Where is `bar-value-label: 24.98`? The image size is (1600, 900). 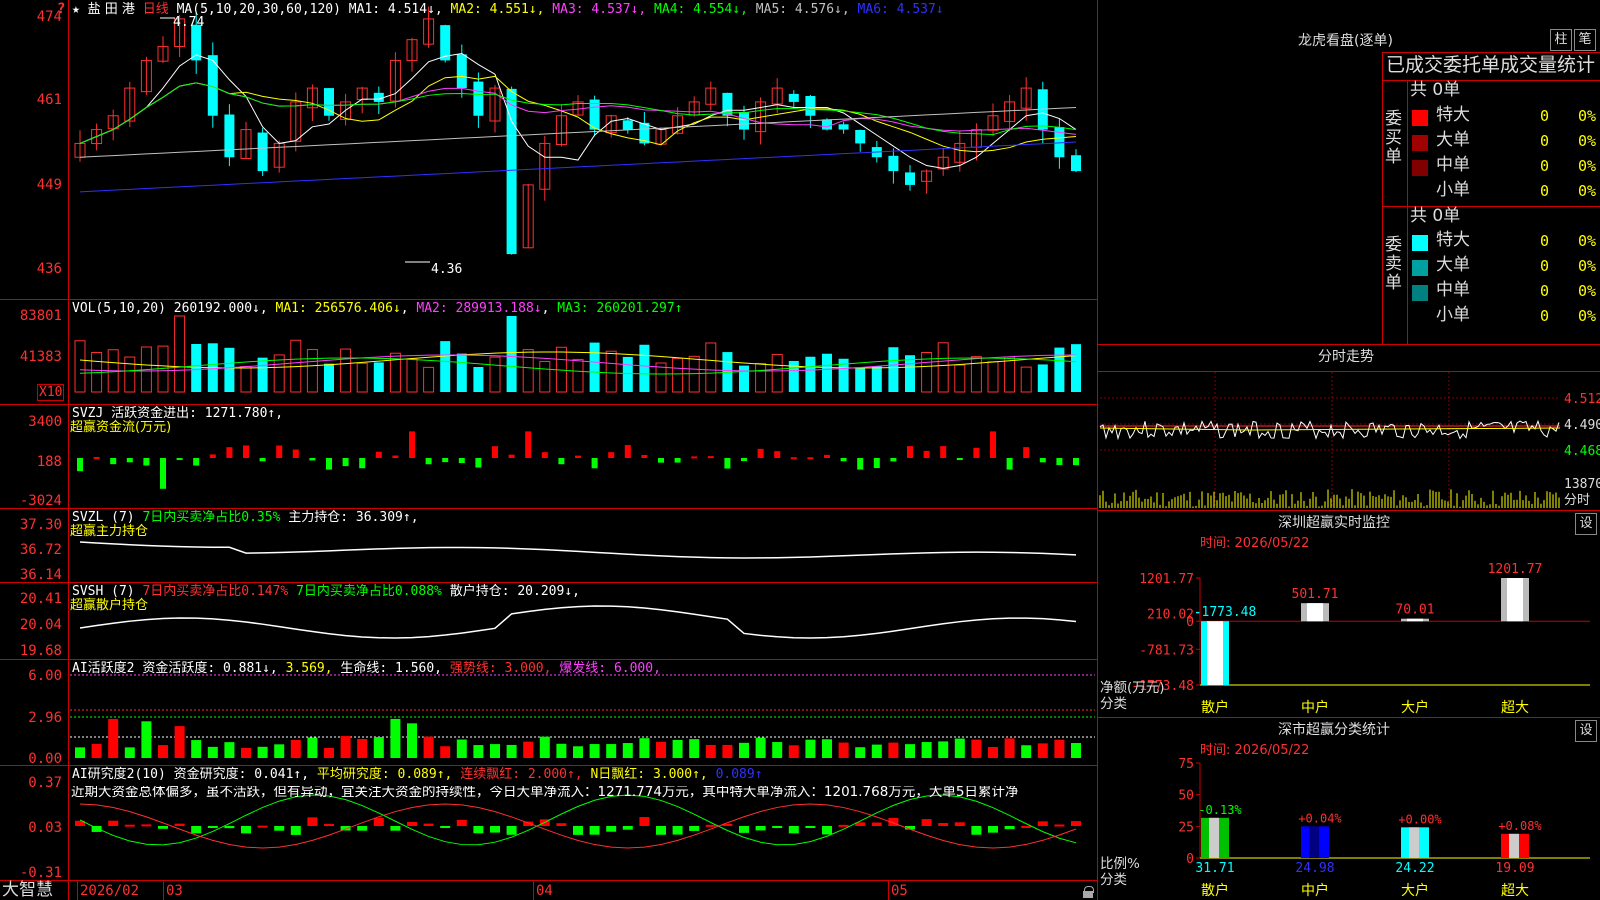
bar-value-label: 24.98 is located at coordinates (1314, 868).